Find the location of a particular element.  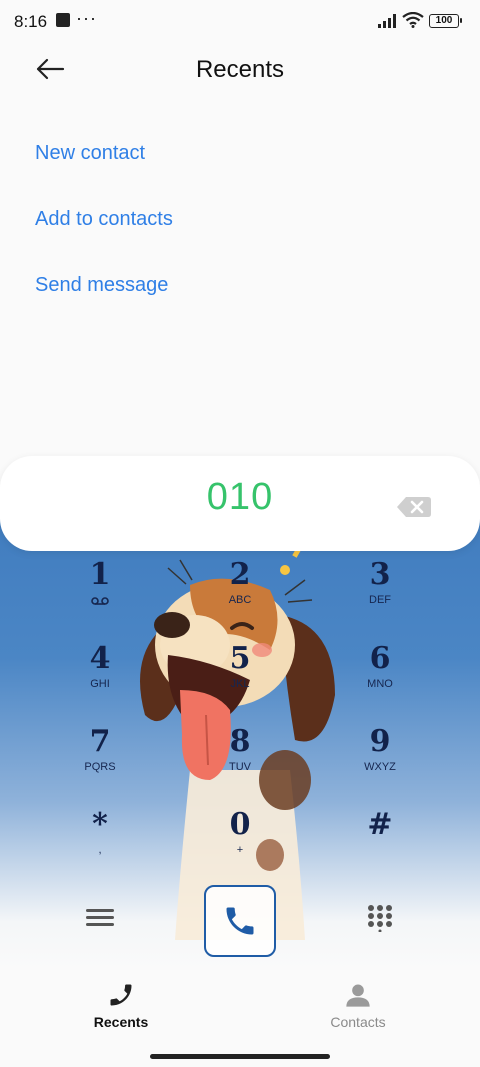

new-contact-link: New contact is located at coordinates (90, 153).